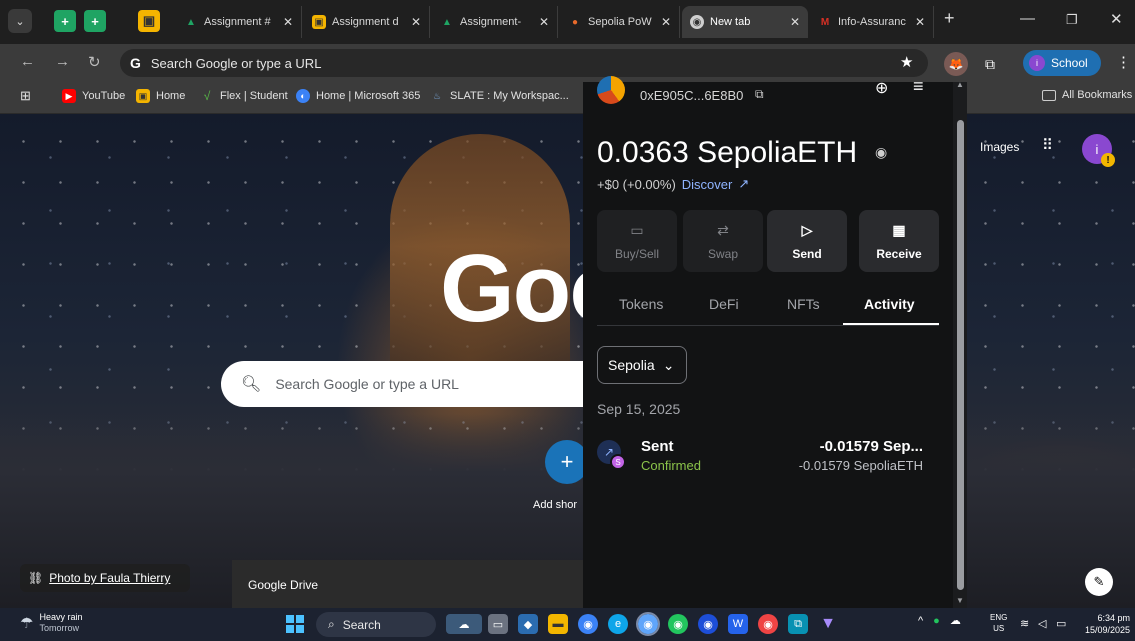  What do you see at coordinates (990, 64) in the screenshot?
I see `extensions-puzzle-icon: ⧉` at bounding box center [990, 64].